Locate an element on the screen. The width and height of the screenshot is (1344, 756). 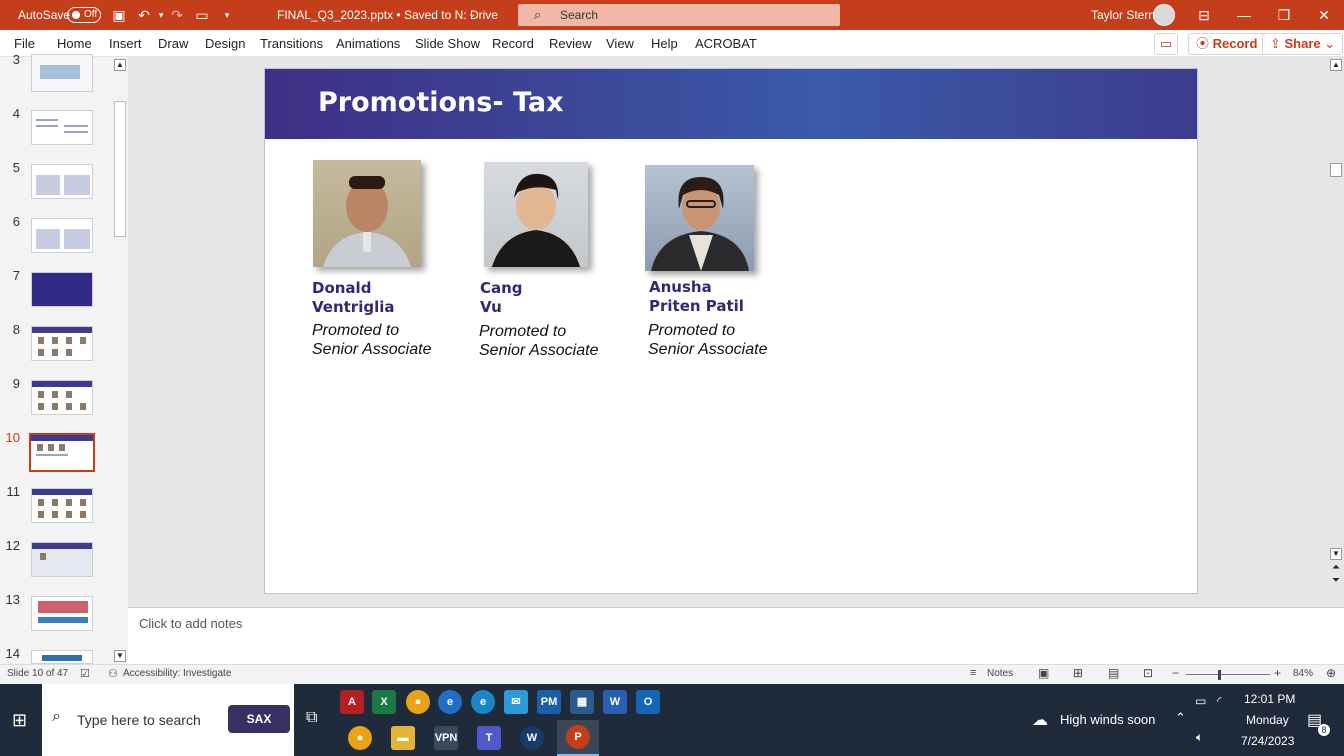
notes-button: Notes is located at coordinates (1000, 673).